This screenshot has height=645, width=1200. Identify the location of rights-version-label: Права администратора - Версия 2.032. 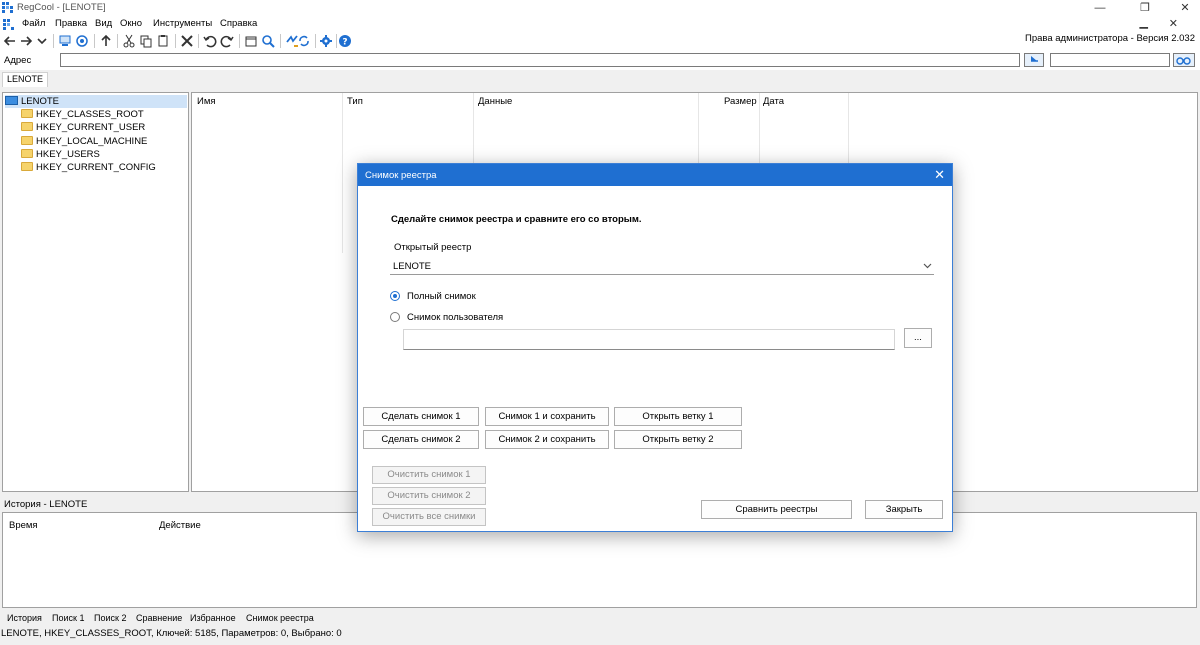
(1110, 38).